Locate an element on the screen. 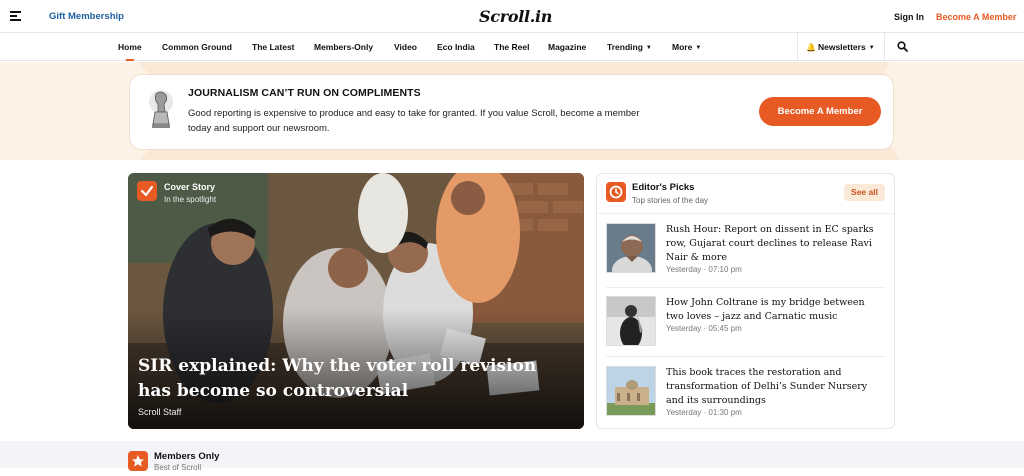 The image size is (1024, 476). cover-story-label: Cover Story is located at coordinates (190, 187).